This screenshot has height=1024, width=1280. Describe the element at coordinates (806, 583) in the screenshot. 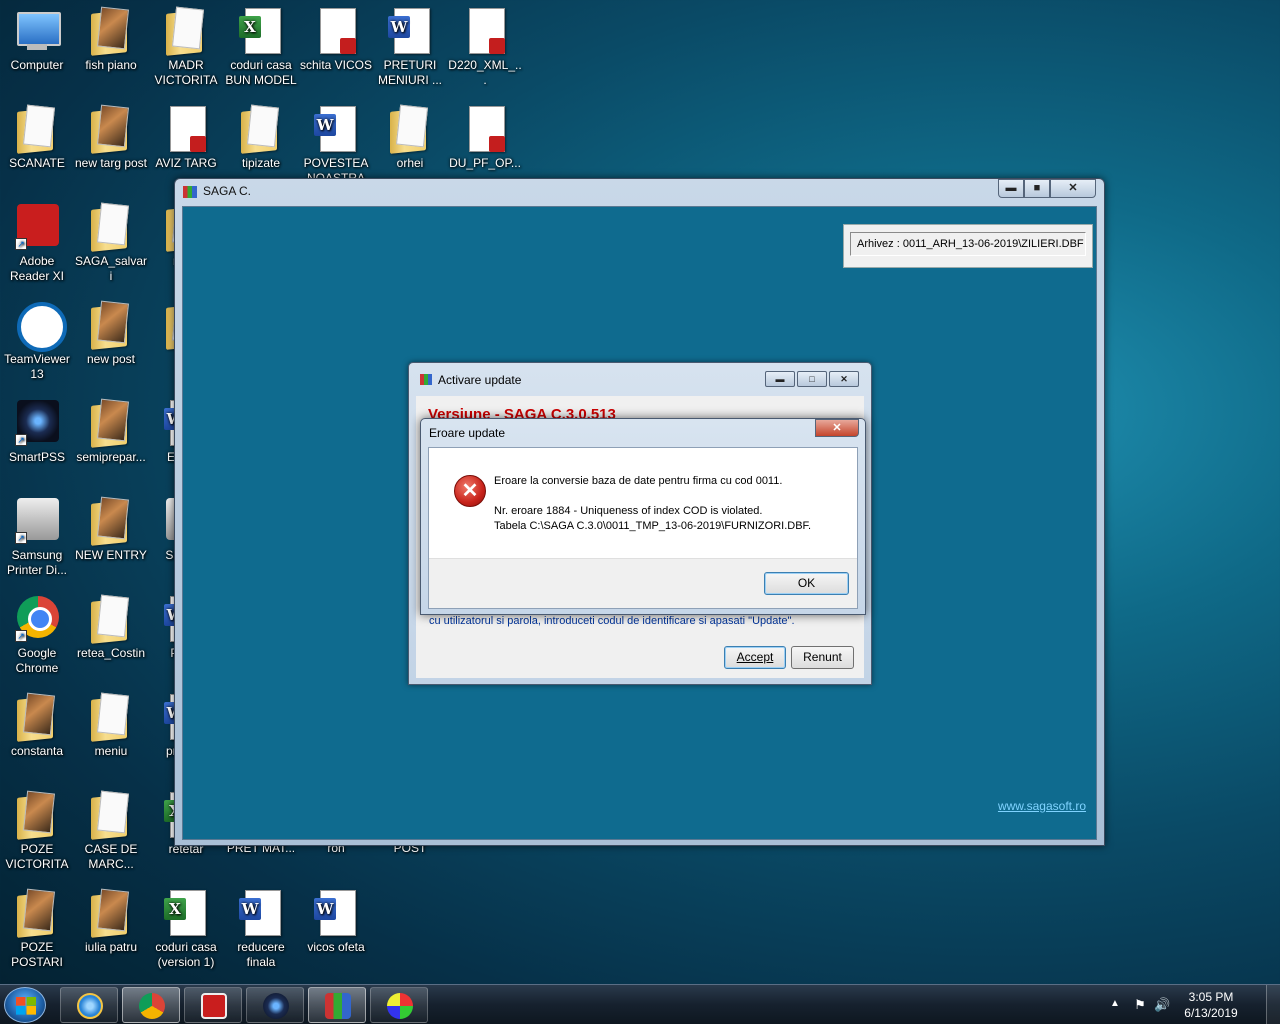

I see `ok-button: OK` at that location.